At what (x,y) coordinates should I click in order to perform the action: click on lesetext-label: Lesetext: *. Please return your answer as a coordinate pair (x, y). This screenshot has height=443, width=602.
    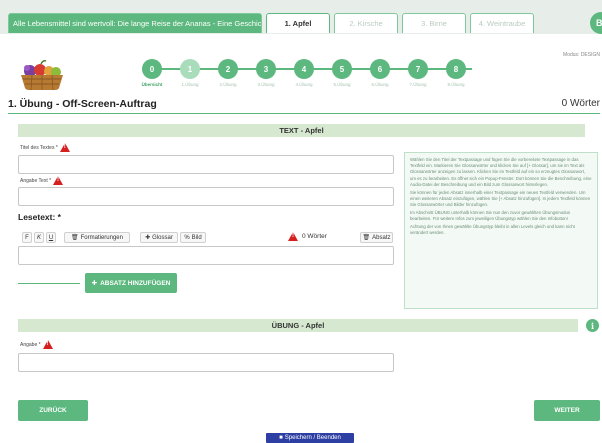
    Looking at the image, I should click on (39, 217).